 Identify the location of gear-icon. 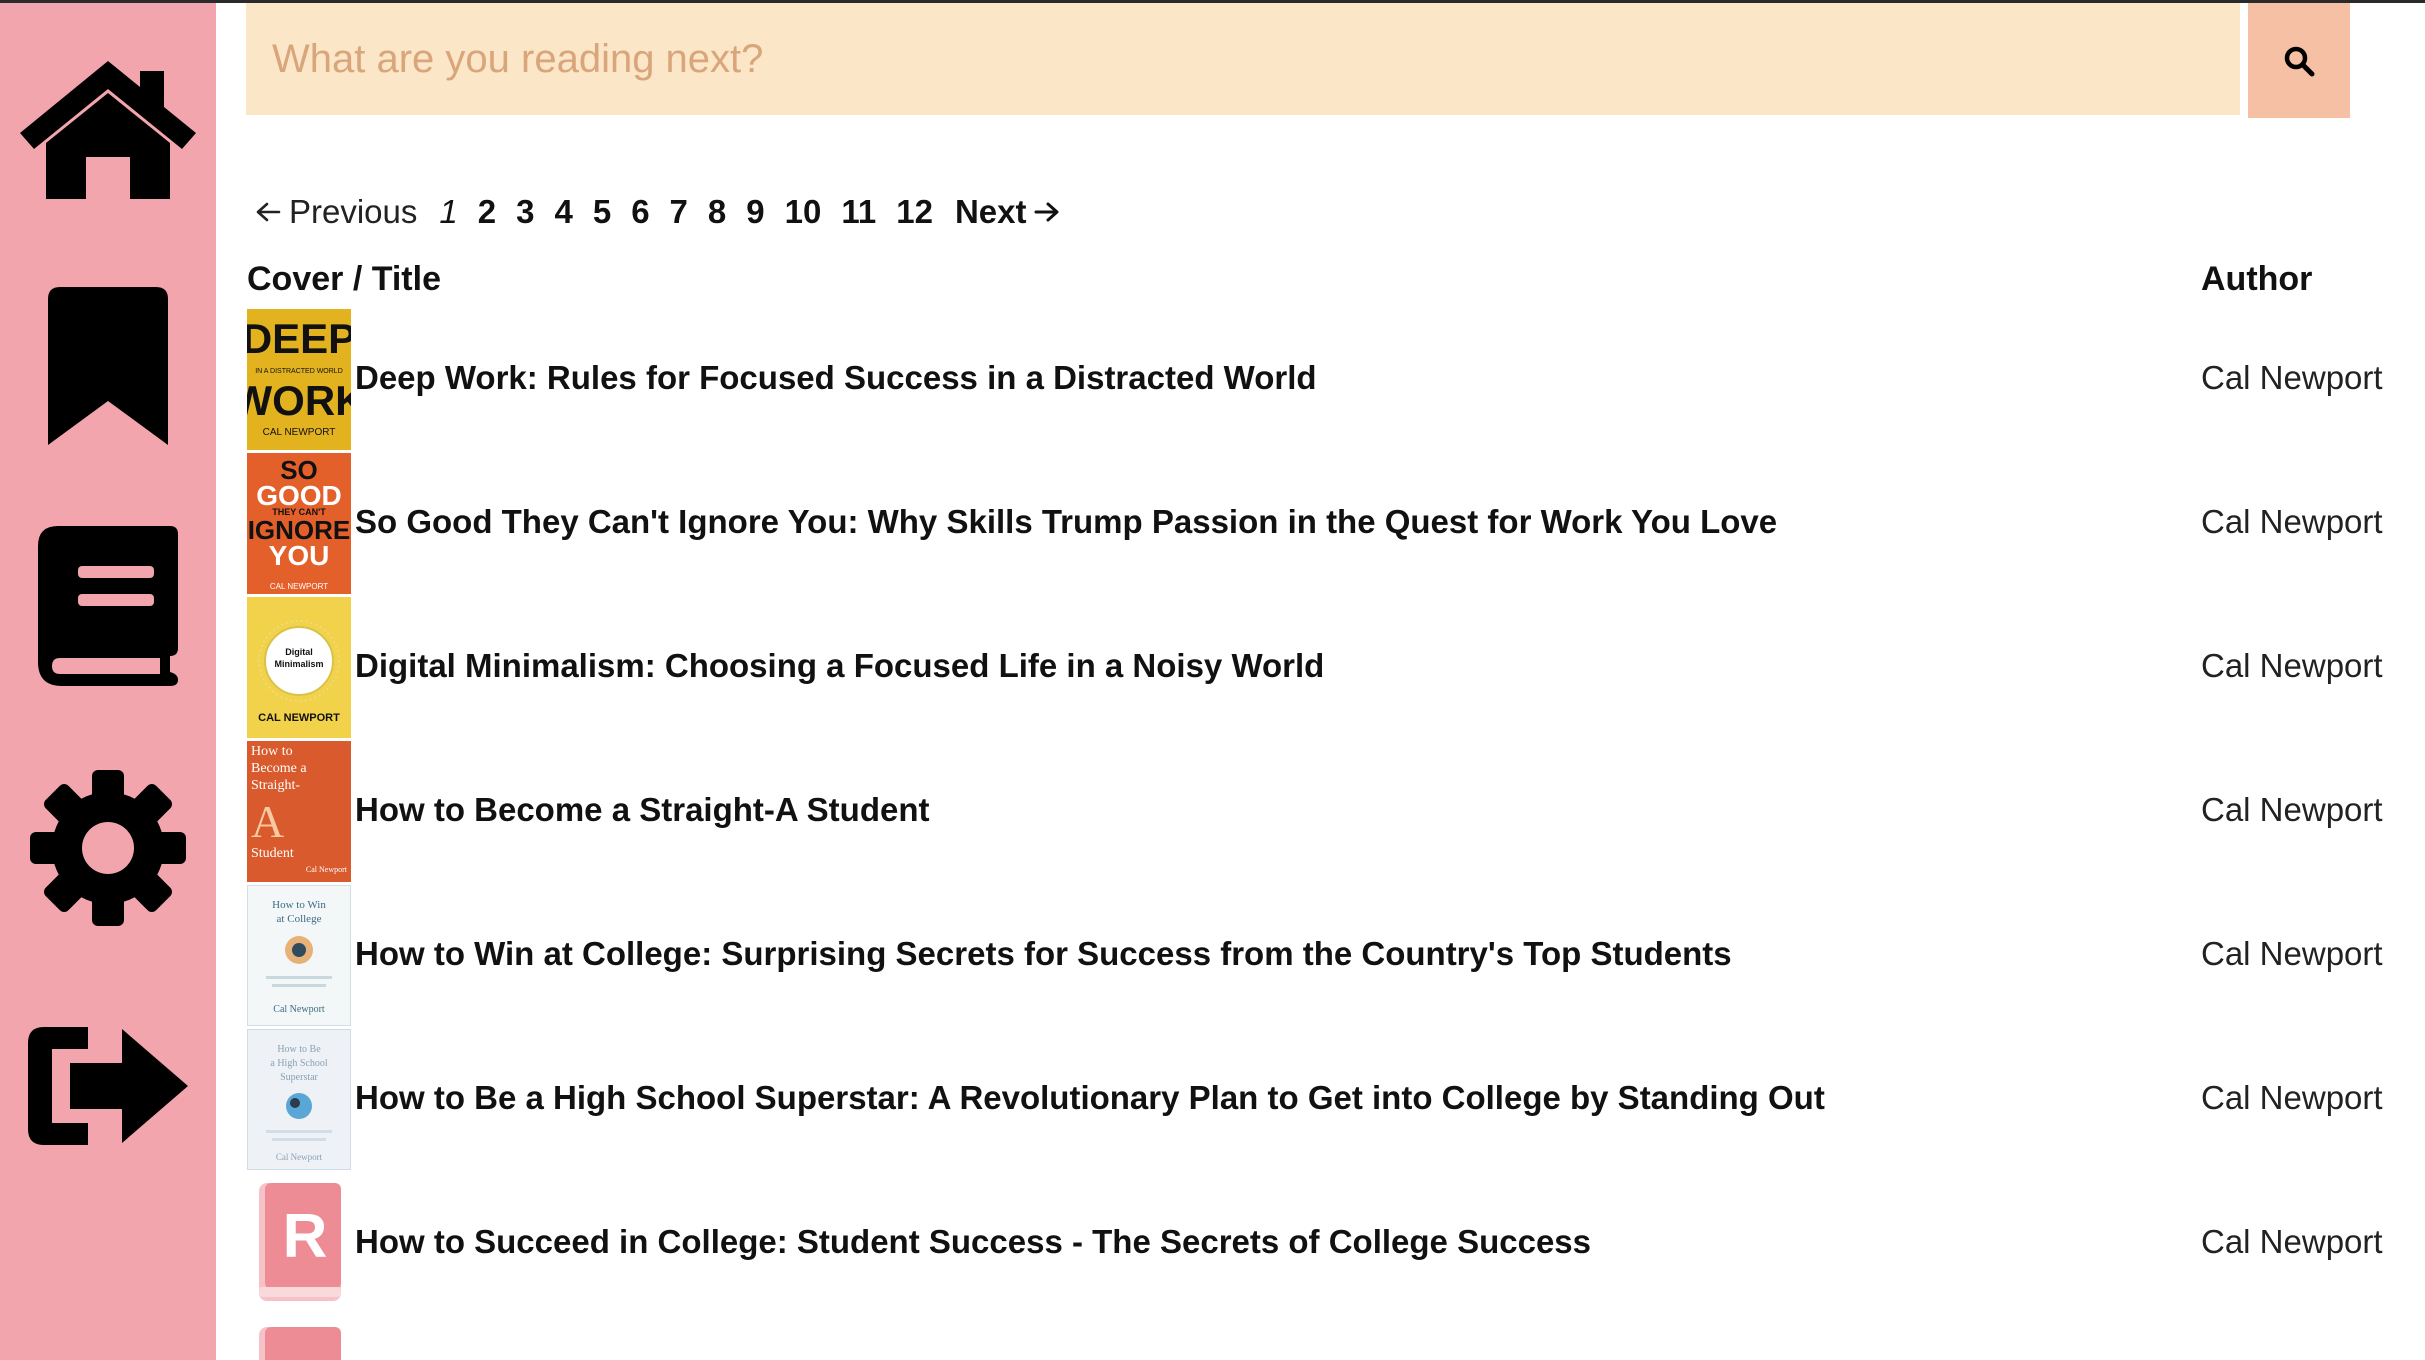
(108, 848).